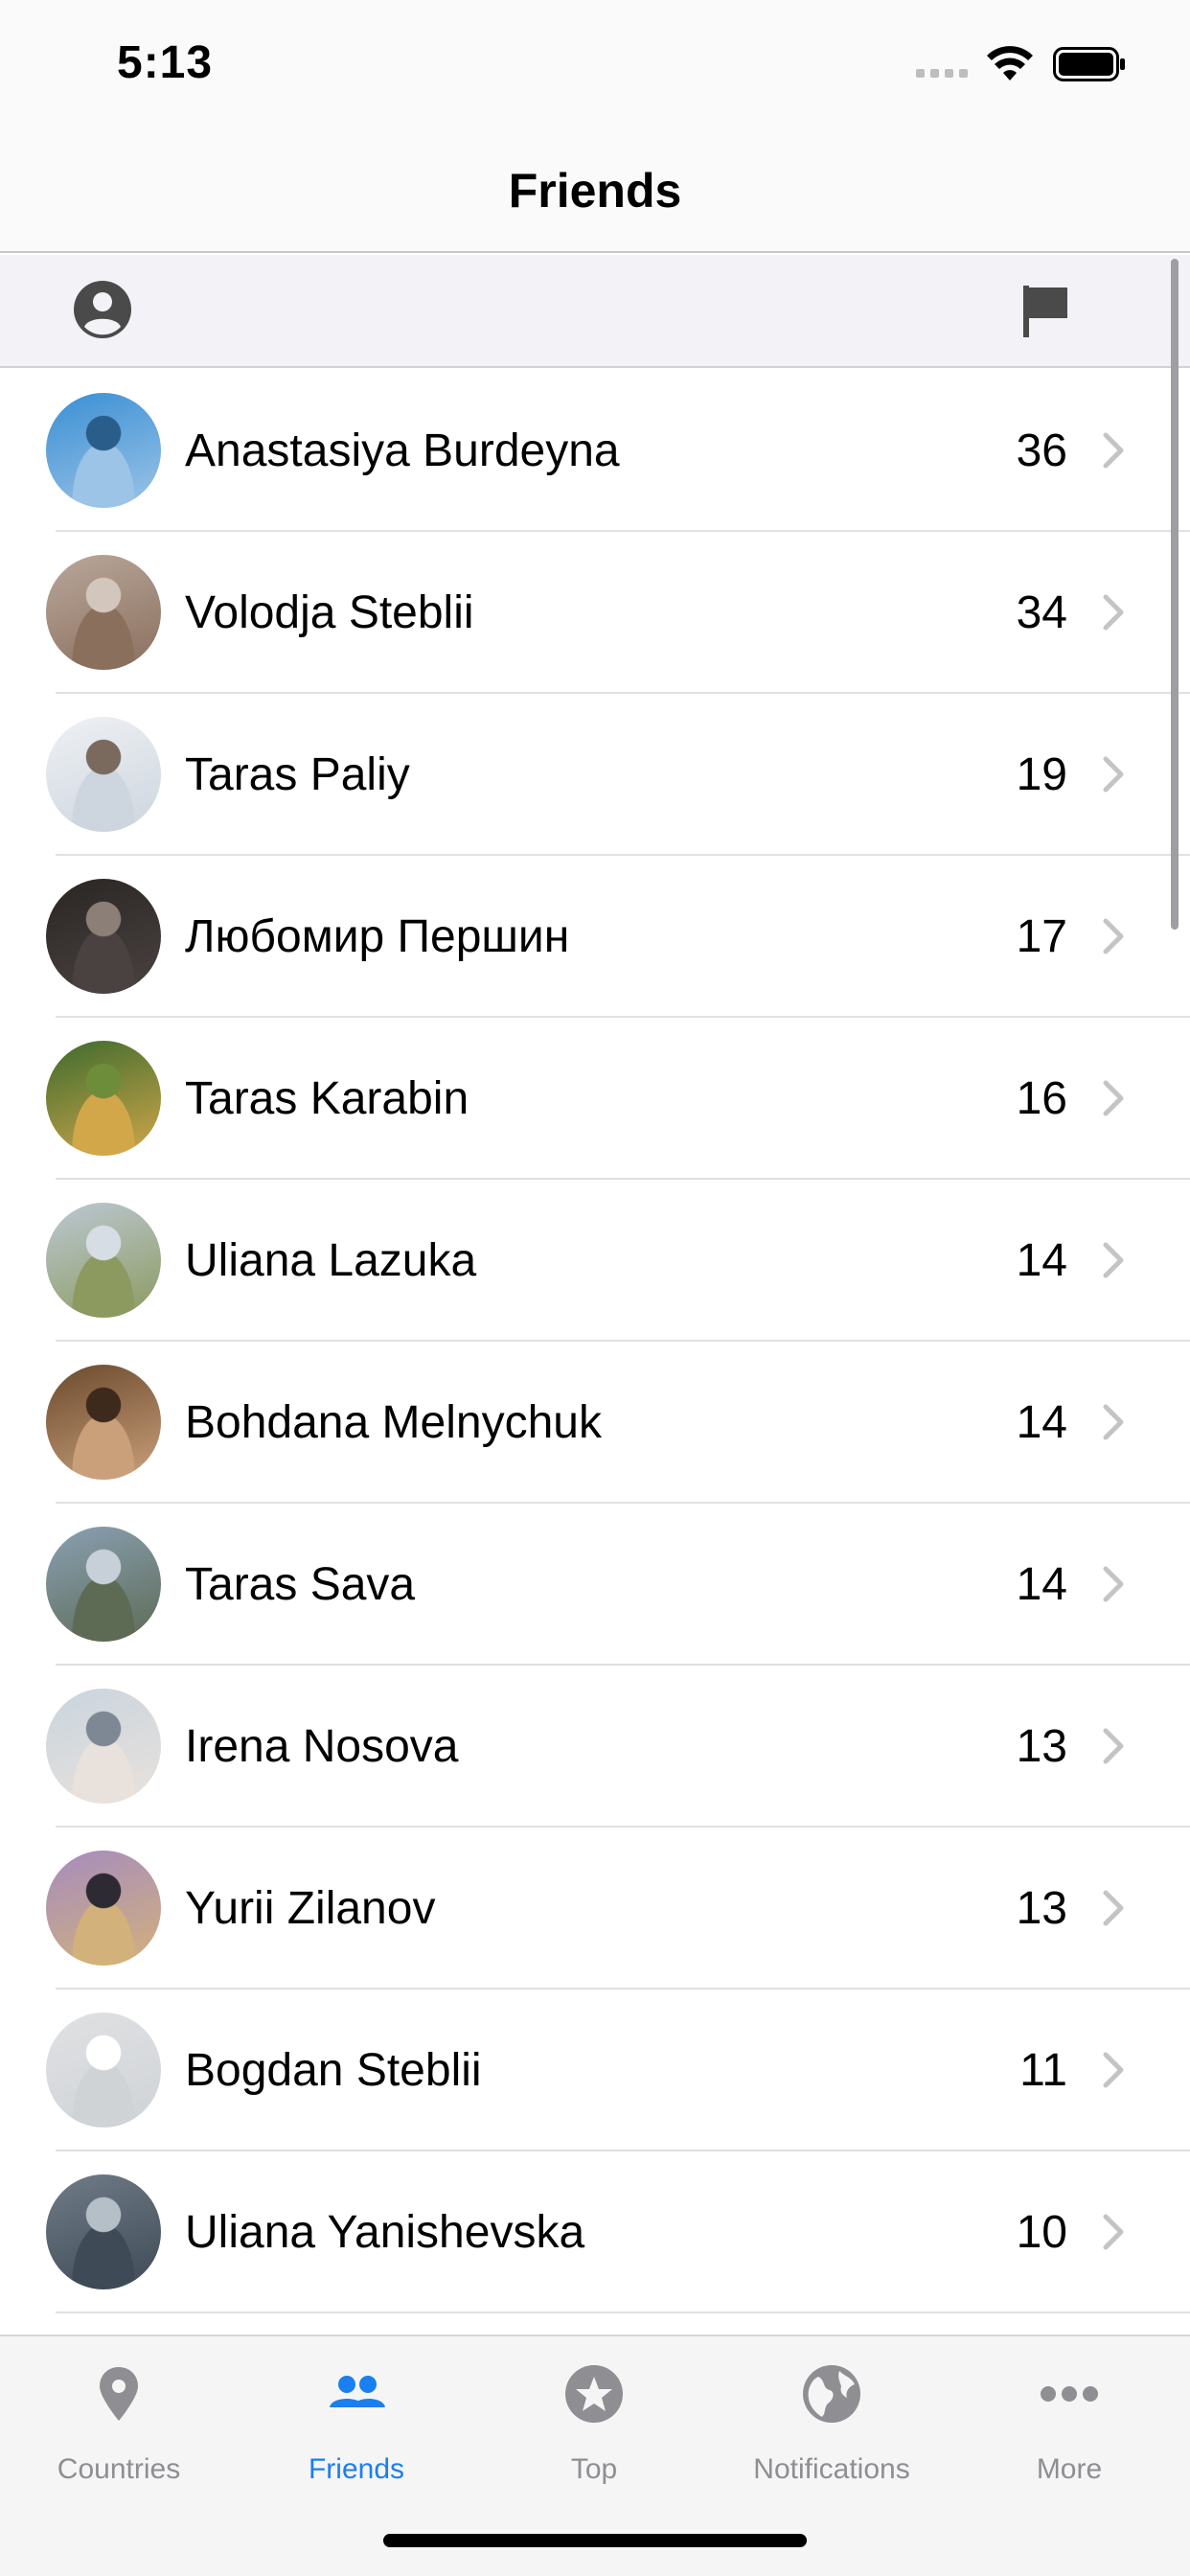 This screenshot has height=2576, width=1190. What do you see at coordinates (595, 2232) in the screenshot?
I see `friend-row: Uliana Yanishevska 10` at bounding box center [595, 2232].